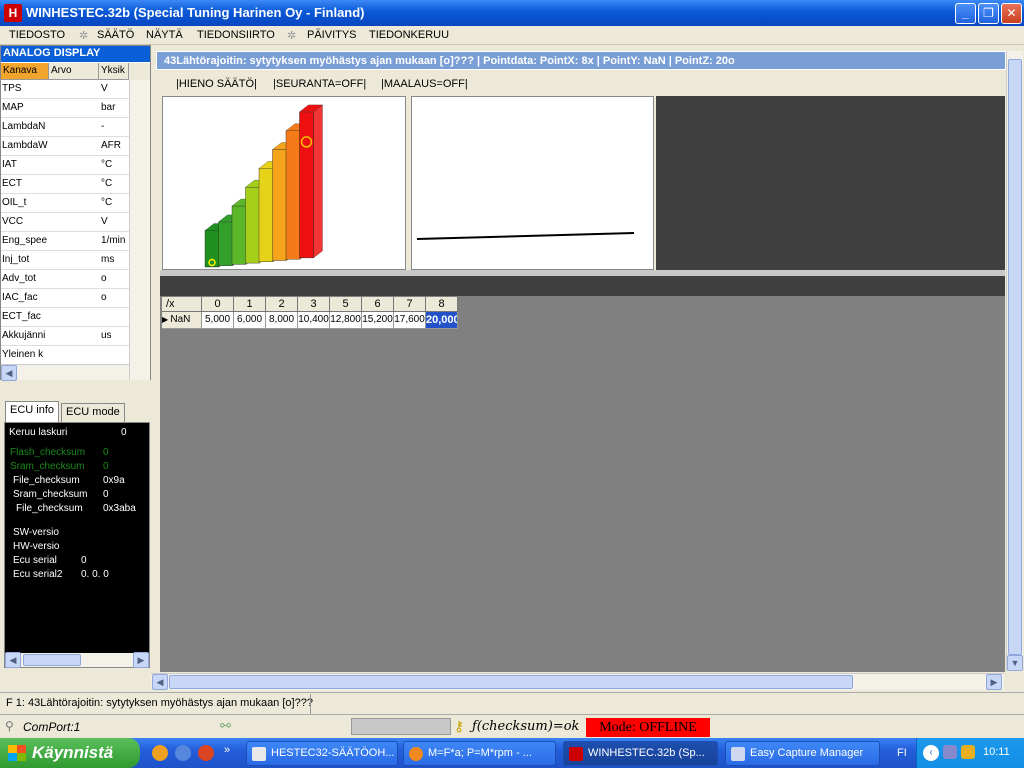 This screenshot has height=768, width=1024. Describe the element at coordinates (346, 304) in the screenshot. I see `table-column-header: 5` at that location.